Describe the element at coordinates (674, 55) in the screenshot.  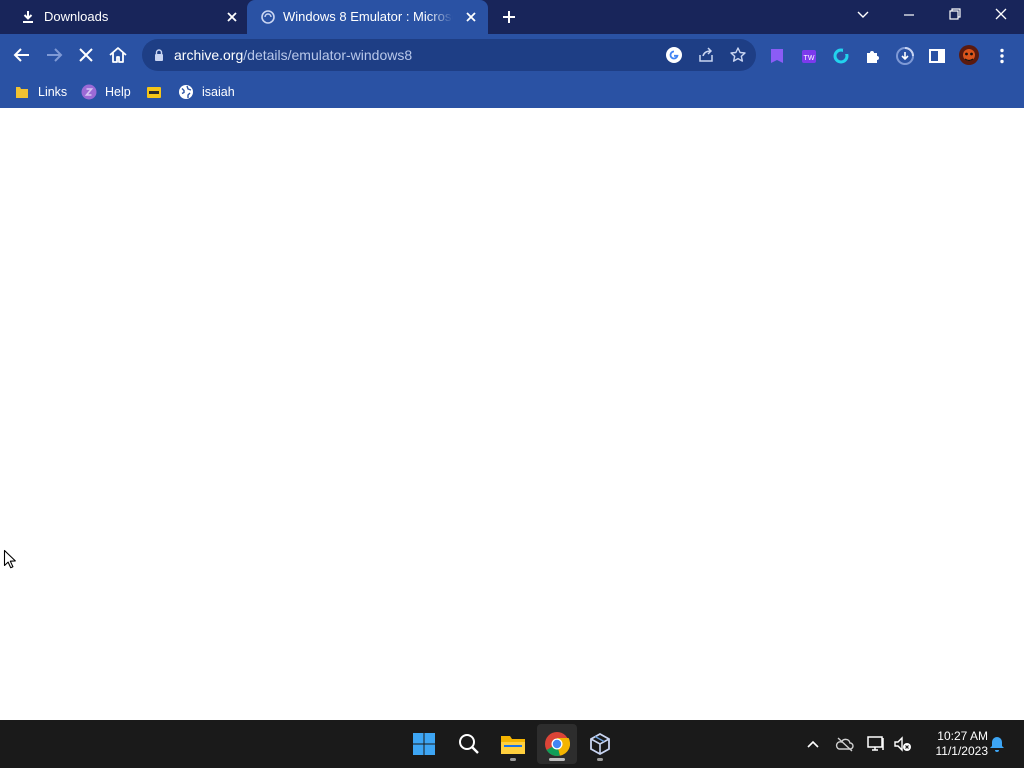
I see `google-lens-icon` at that location.